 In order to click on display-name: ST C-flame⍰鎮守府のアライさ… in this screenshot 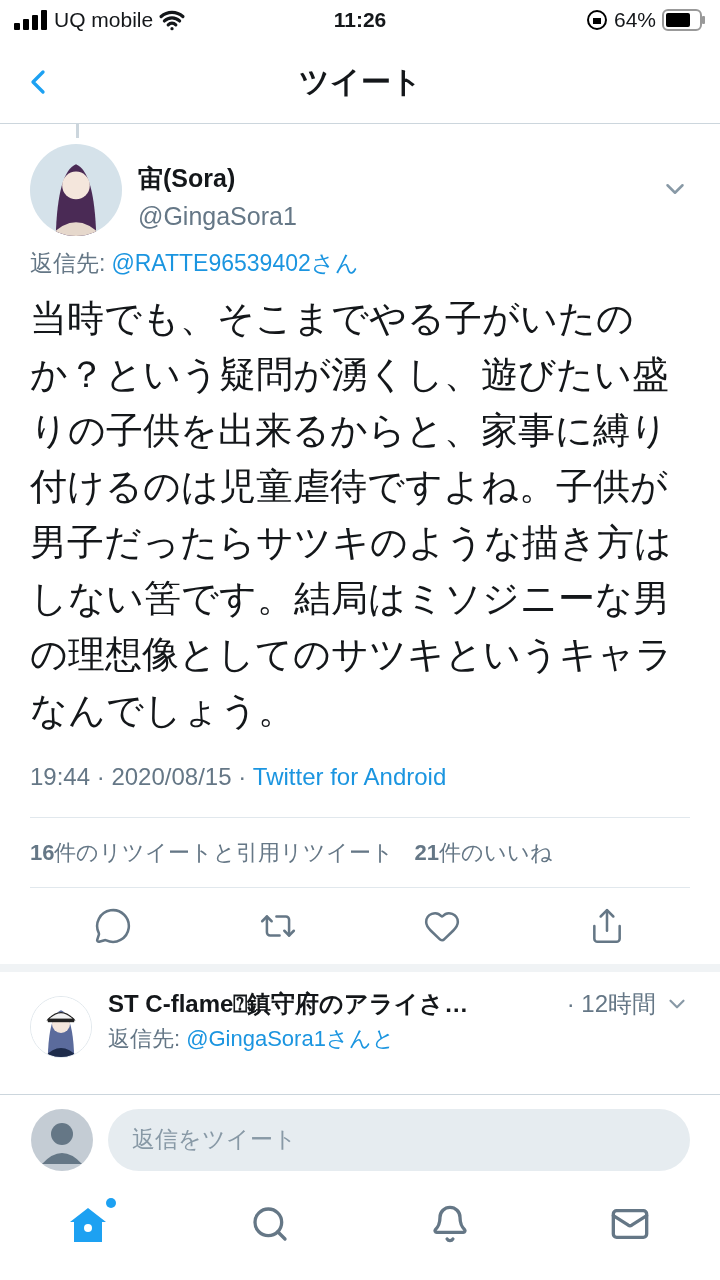, I will do `click(288, 1003)`.